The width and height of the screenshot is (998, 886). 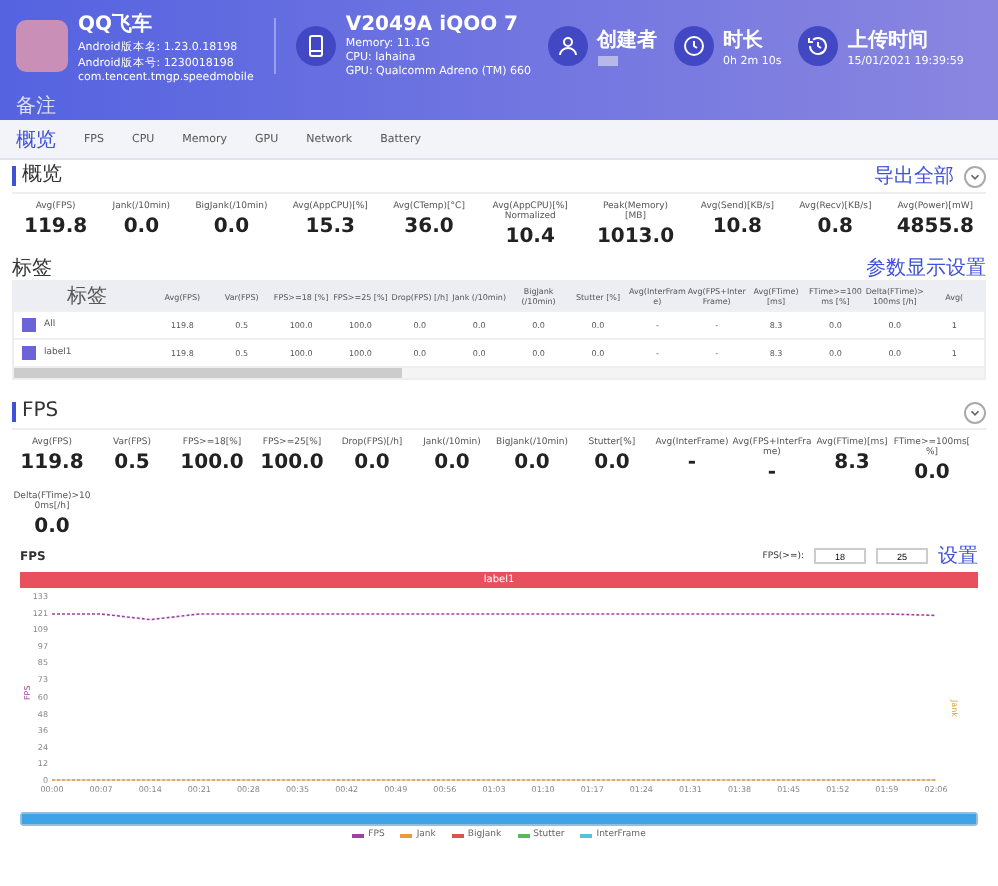 I want to click on metric-value: 15.3, so click(x=330, y=227).